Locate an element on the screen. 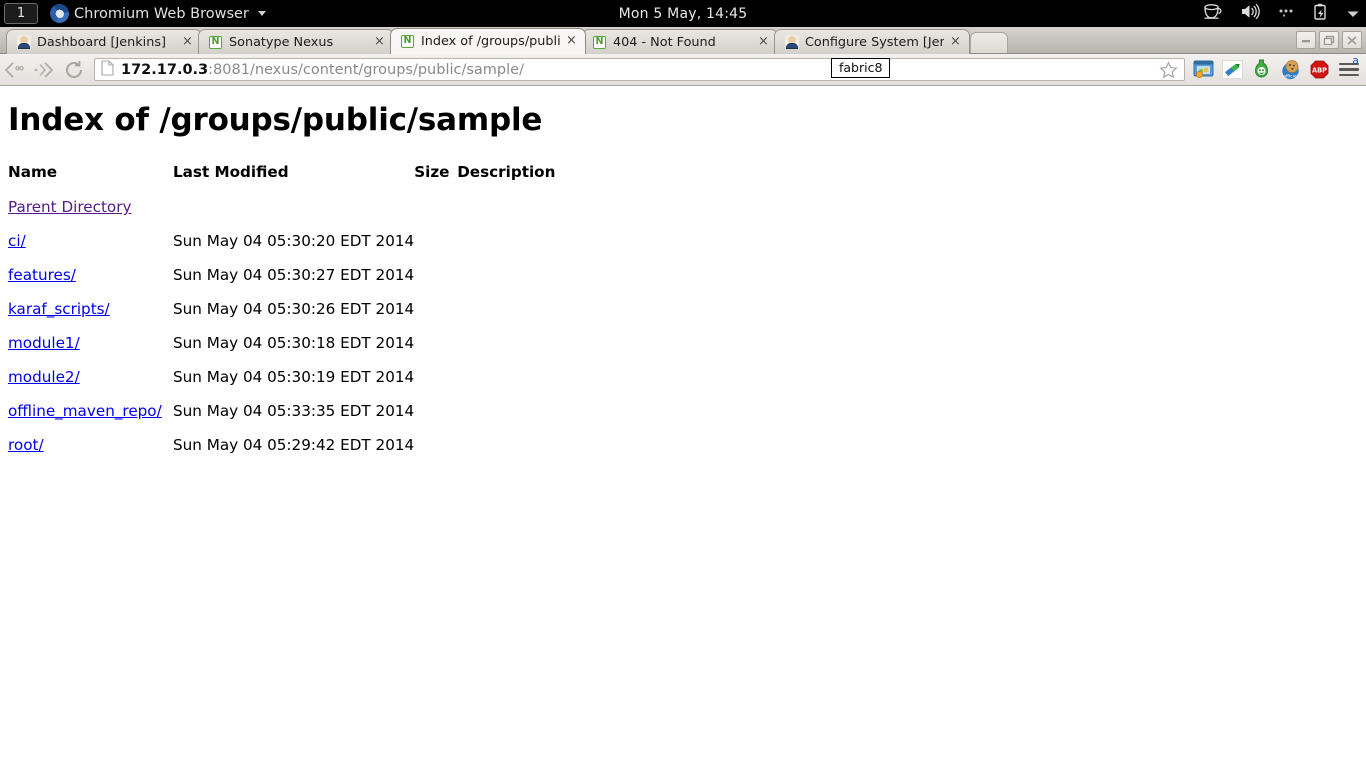  link-module2: module2/ is located at coordinates (44, 377).